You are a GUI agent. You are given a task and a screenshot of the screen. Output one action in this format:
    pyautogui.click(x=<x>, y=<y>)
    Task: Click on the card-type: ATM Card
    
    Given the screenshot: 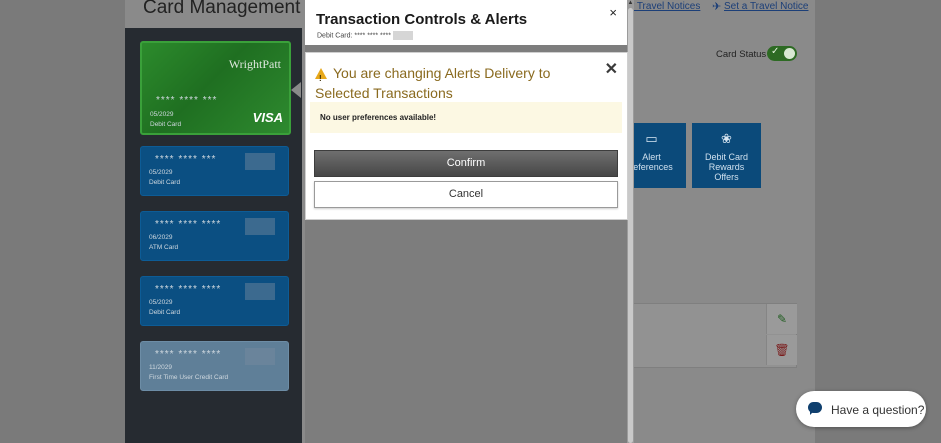 What is the action you would take?
    pyautogui.click(x=164, y=247)
    